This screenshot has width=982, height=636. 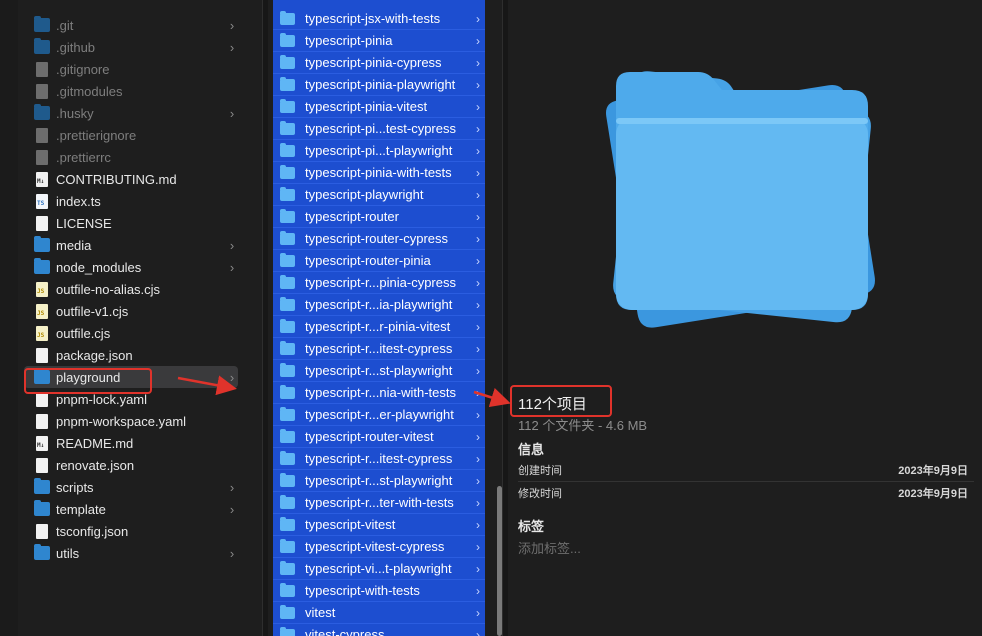 I want to click on file-item: package.json, so click(x=131, y=355).